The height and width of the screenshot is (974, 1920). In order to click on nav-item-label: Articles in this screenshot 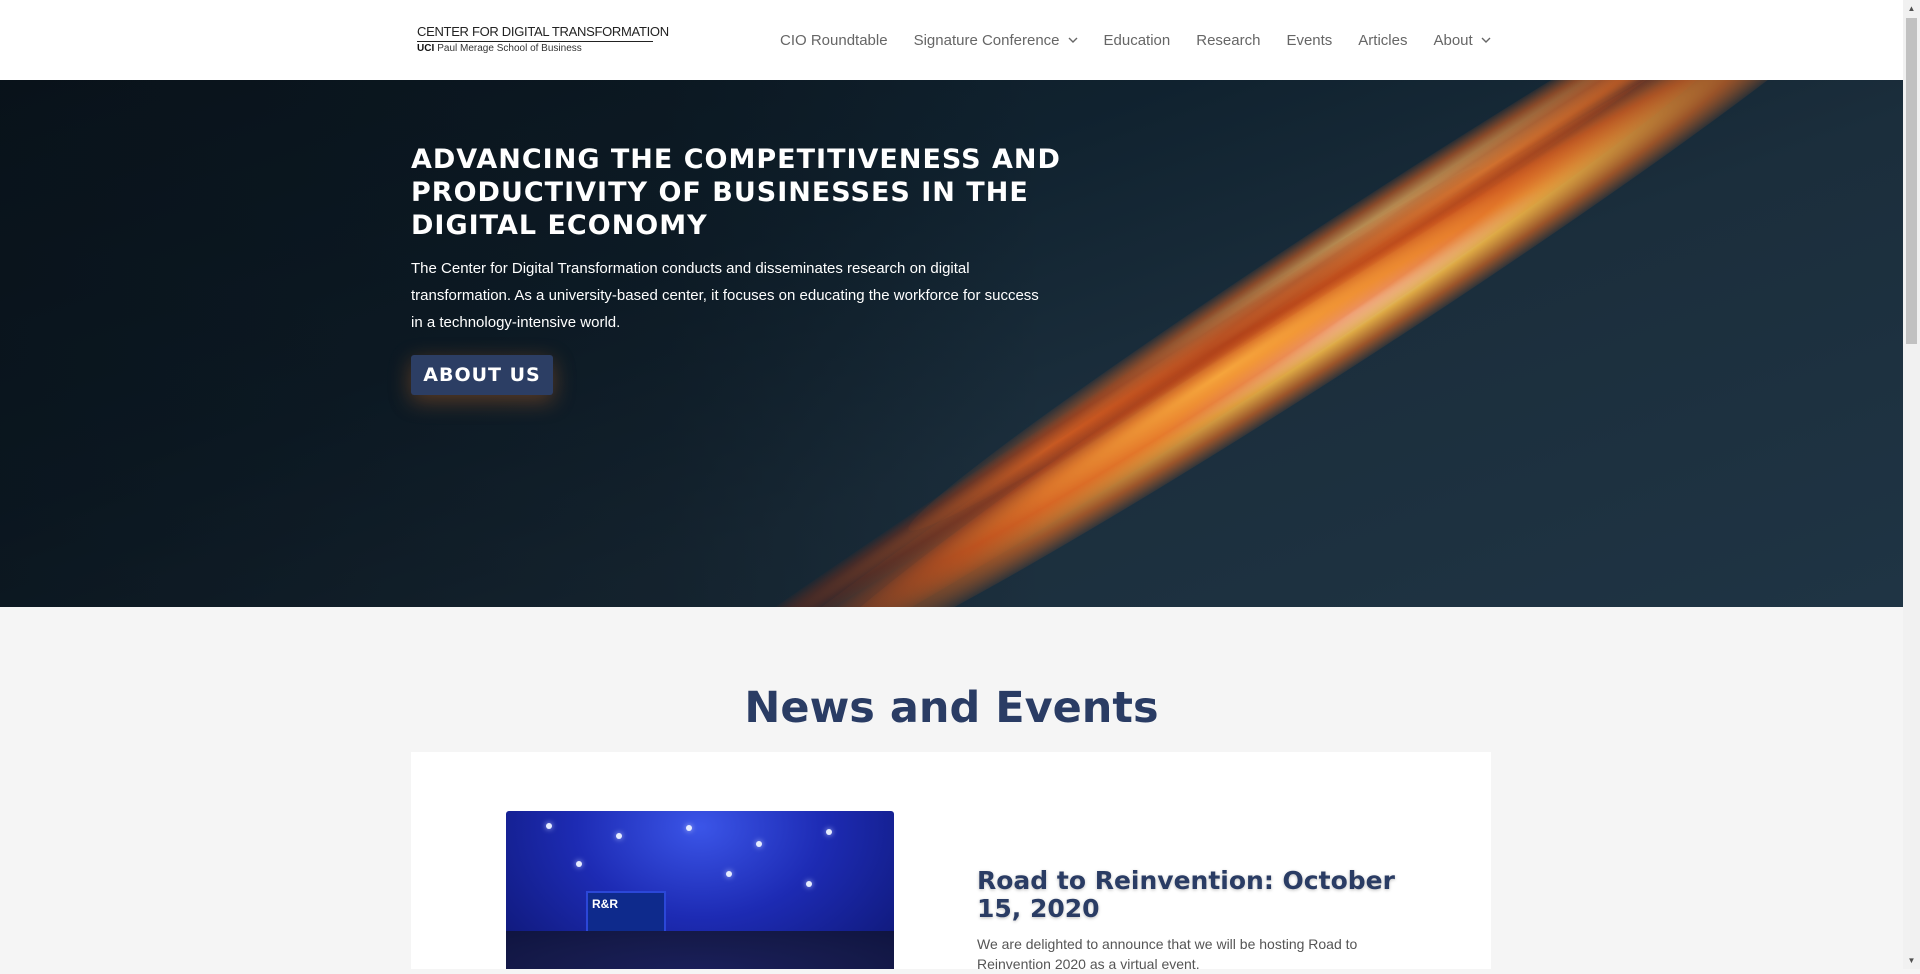, I will do `click(1383, 40)`.